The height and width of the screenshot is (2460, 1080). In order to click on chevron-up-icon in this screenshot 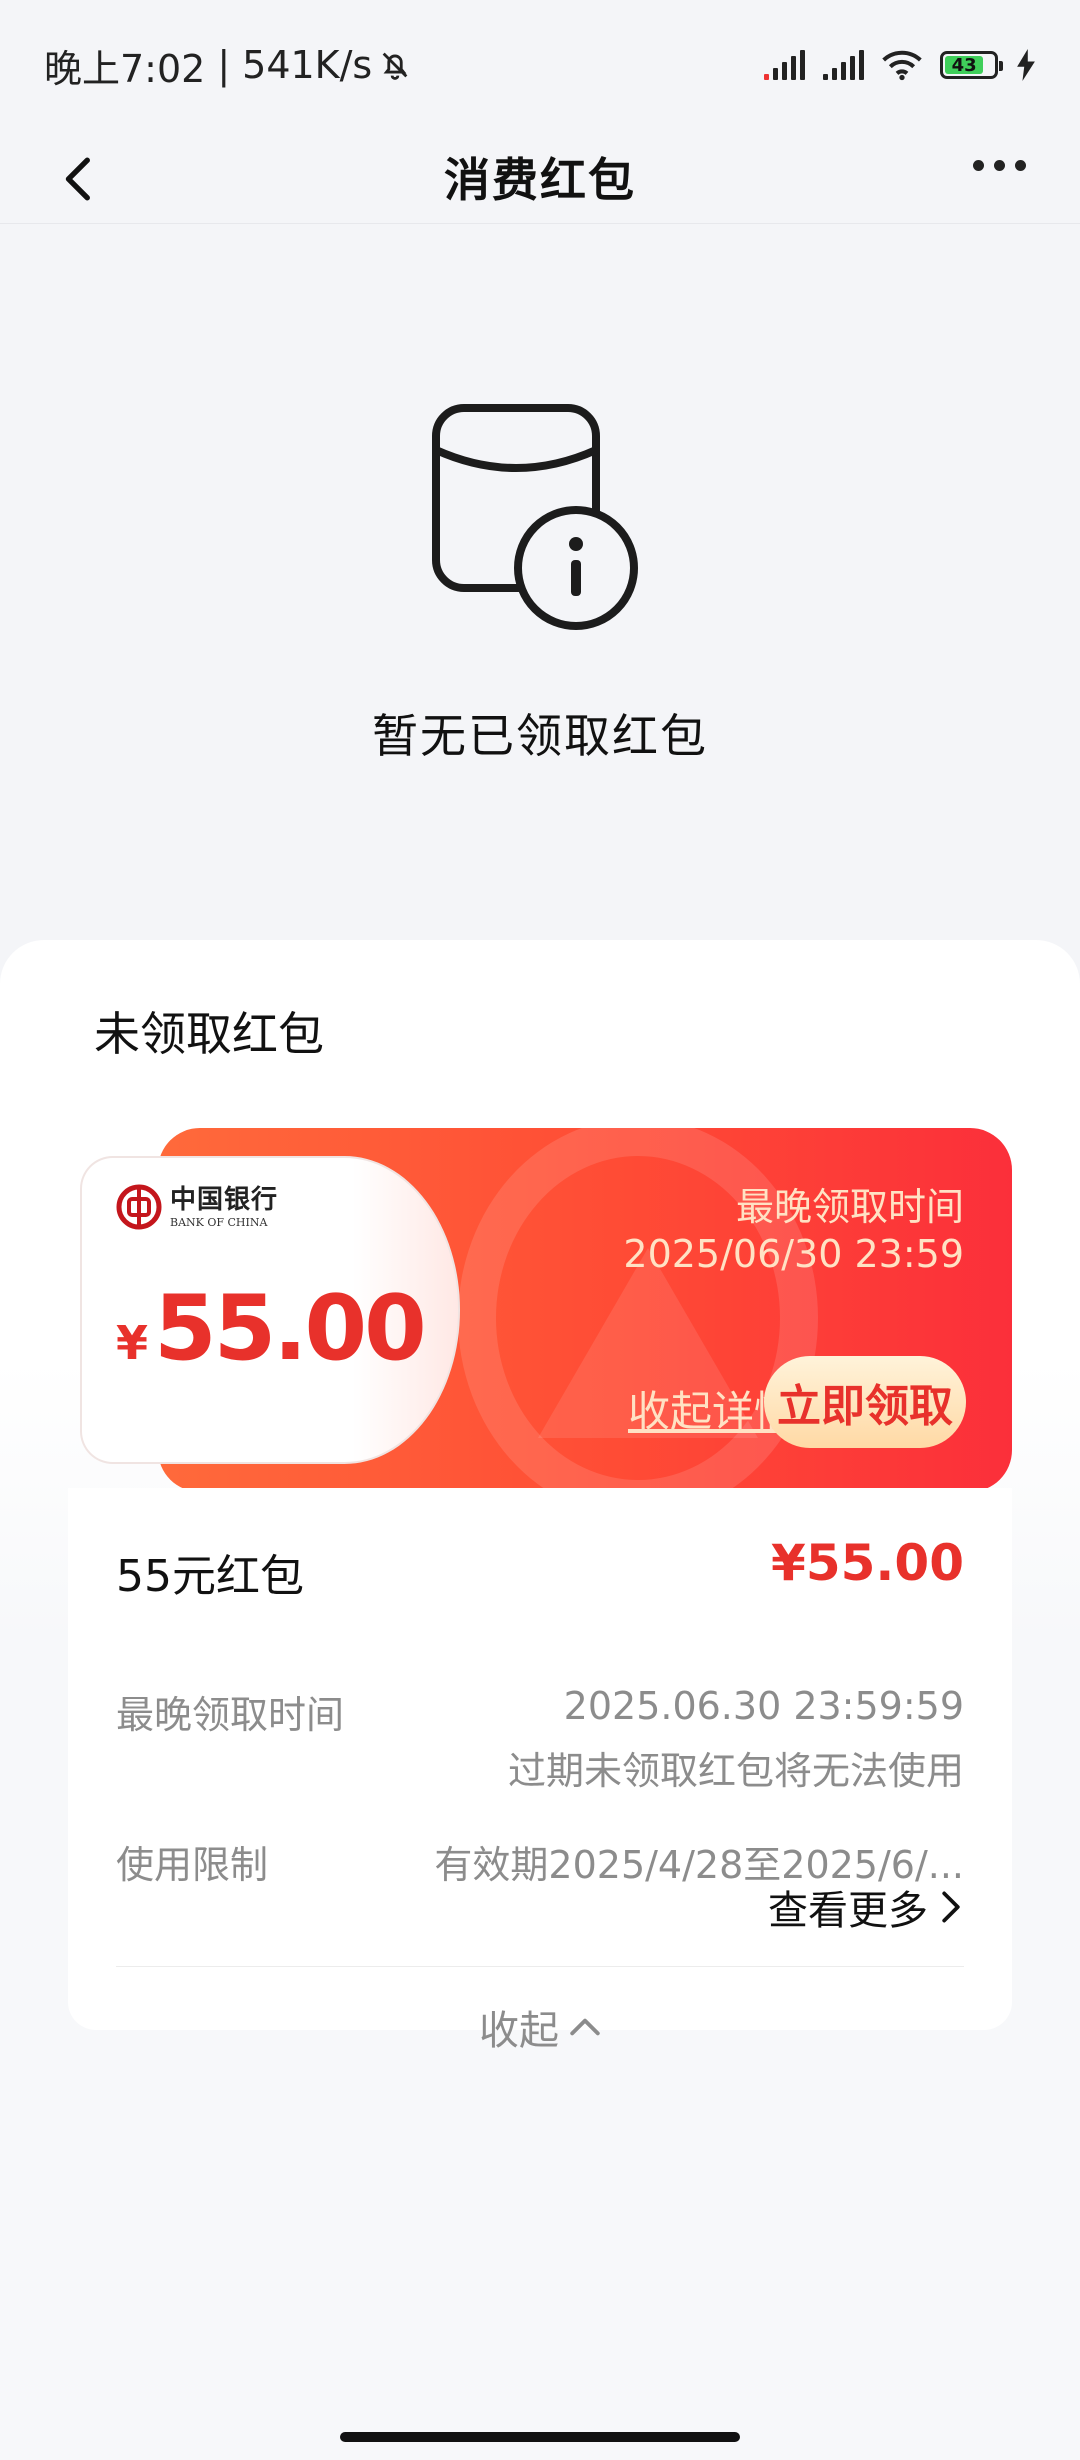, I will do `click(585, 2027)`.